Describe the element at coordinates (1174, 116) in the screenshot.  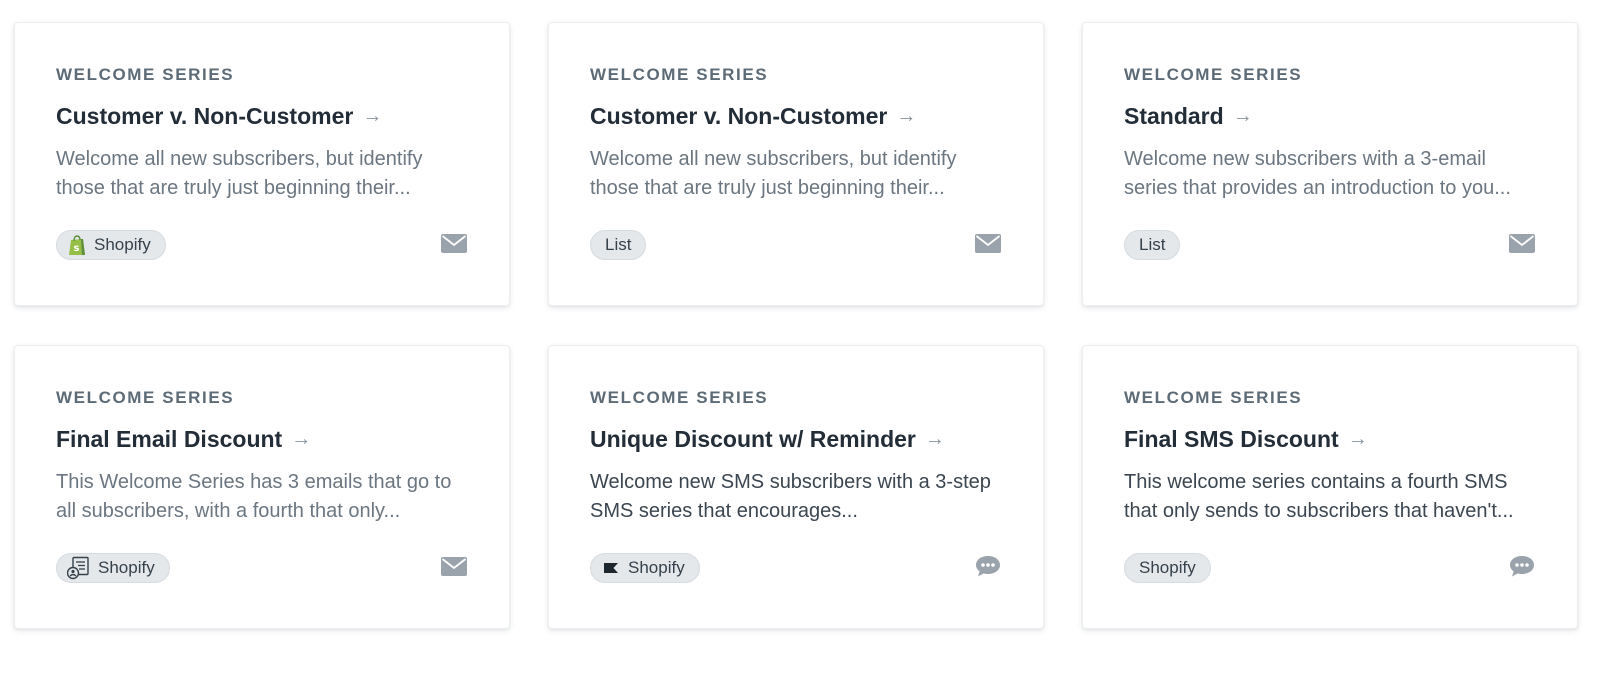
I see `card-title-text: Standard` at that location.